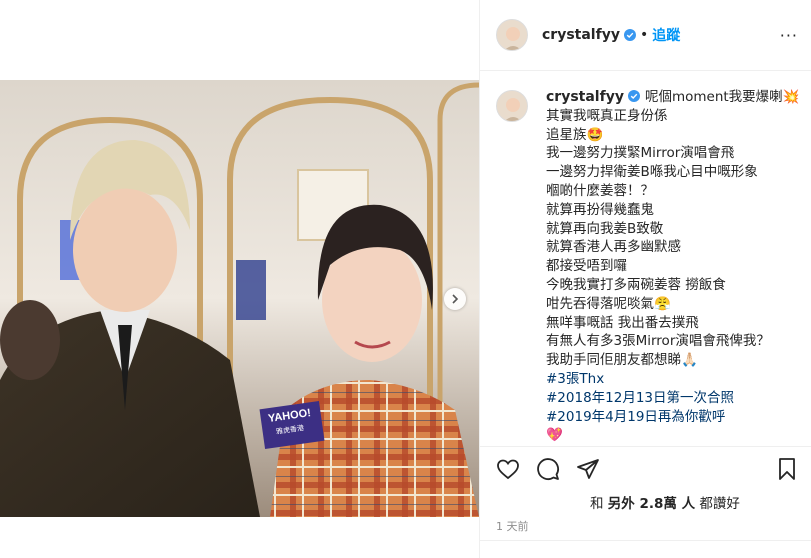  I want to click on caption-line: 無咩事嘅話 我出番去撲飛, so click(622, 322).